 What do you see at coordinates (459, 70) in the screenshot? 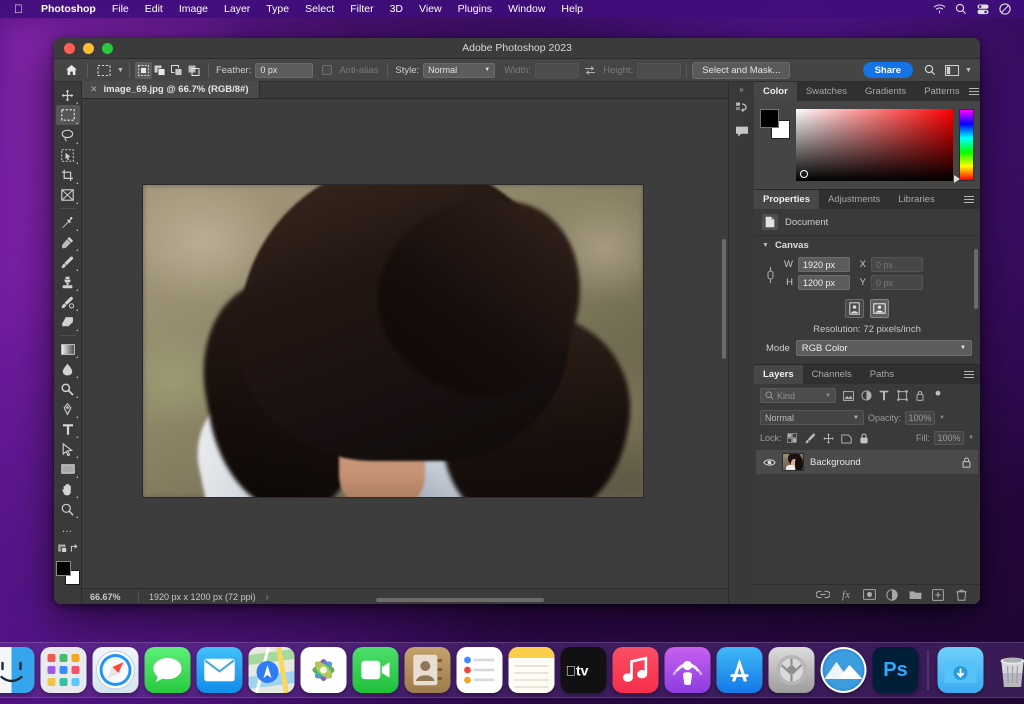
I see `style-select: Normal ▼` at bounding box center [459, 70].